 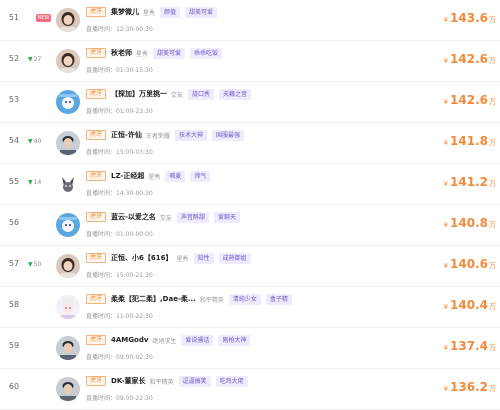 I want to click on anchor-name: 正恒-许仙, so click(x=126, y=135).